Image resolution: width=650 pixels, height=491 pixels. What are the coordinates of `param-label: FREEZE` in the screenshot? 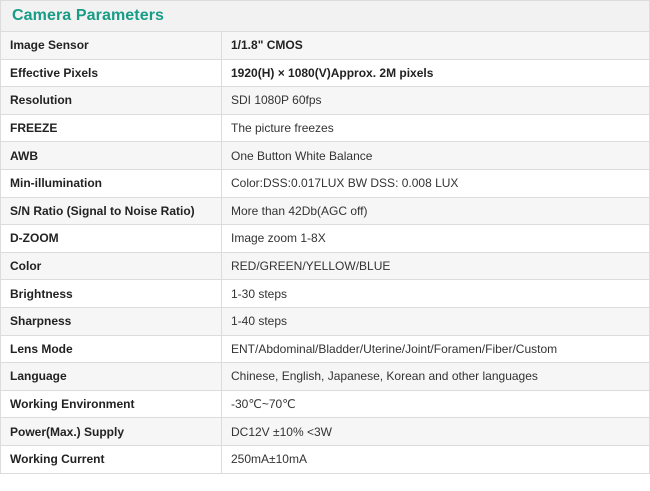 It's located at (111, 128).